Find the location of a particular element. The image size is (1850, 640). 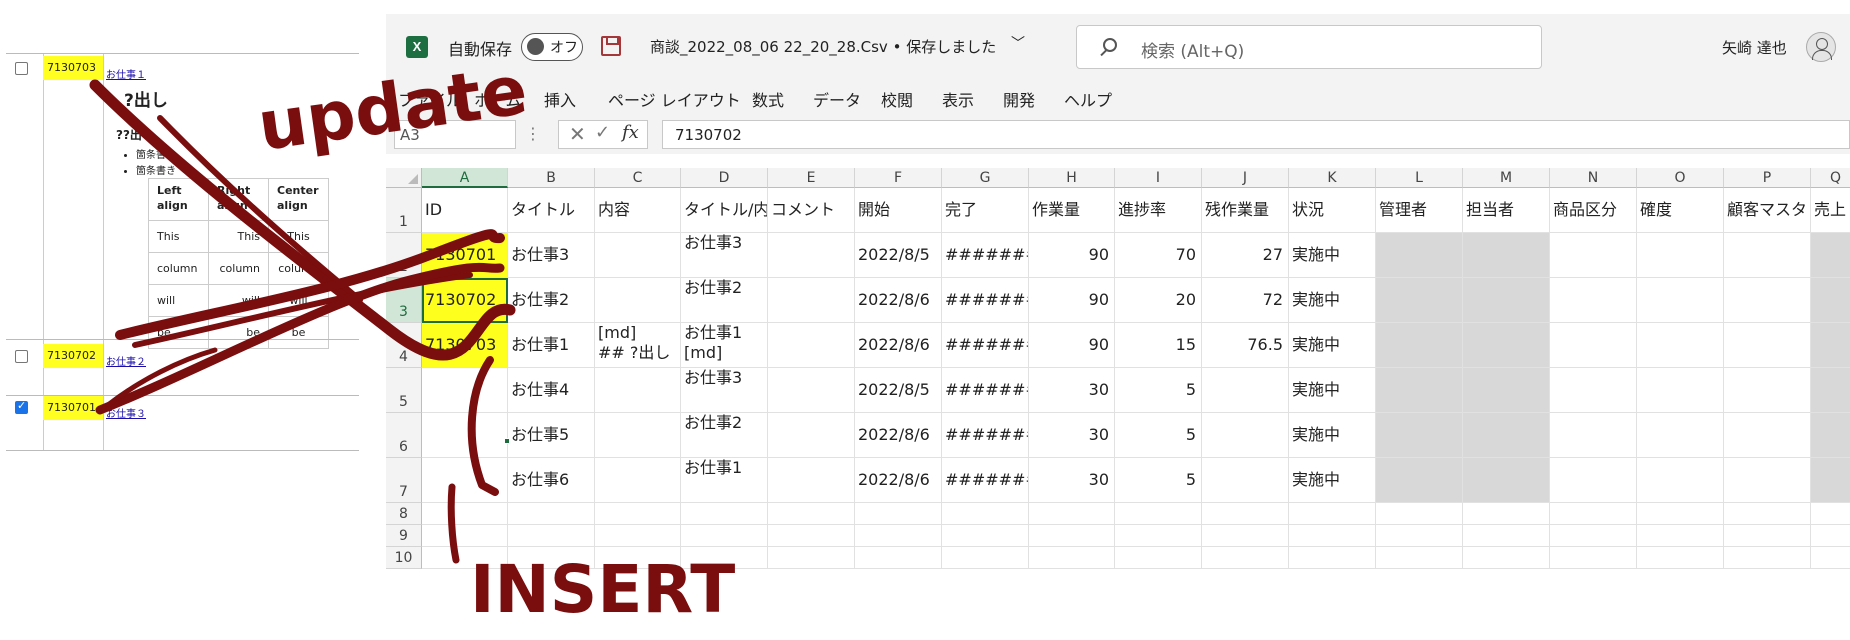

cell-k1: 状況 is located at coordinates (1332, 210).